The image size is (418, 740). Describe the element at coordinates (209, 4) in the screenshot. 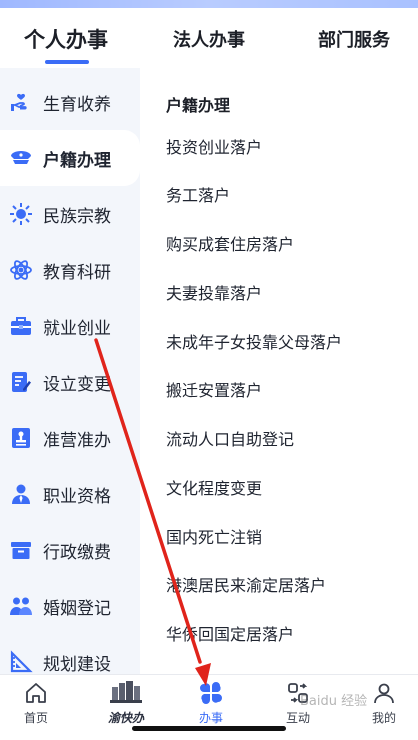

I see `top-gradient-strip` at that location.